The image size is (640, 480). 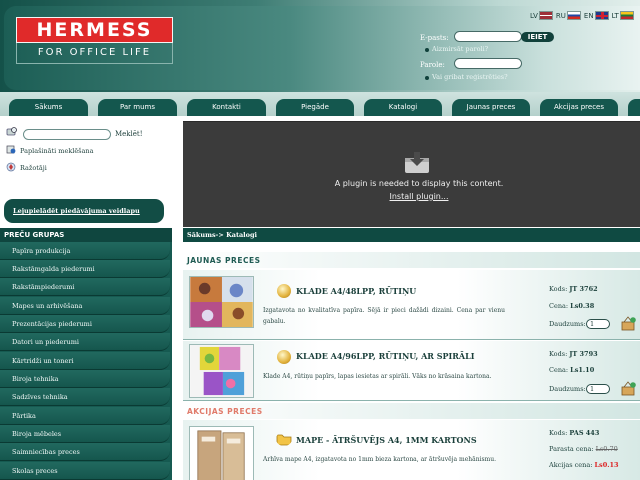 I want to click on category-item: Saimniecības preces, so click(x=85, y=452).